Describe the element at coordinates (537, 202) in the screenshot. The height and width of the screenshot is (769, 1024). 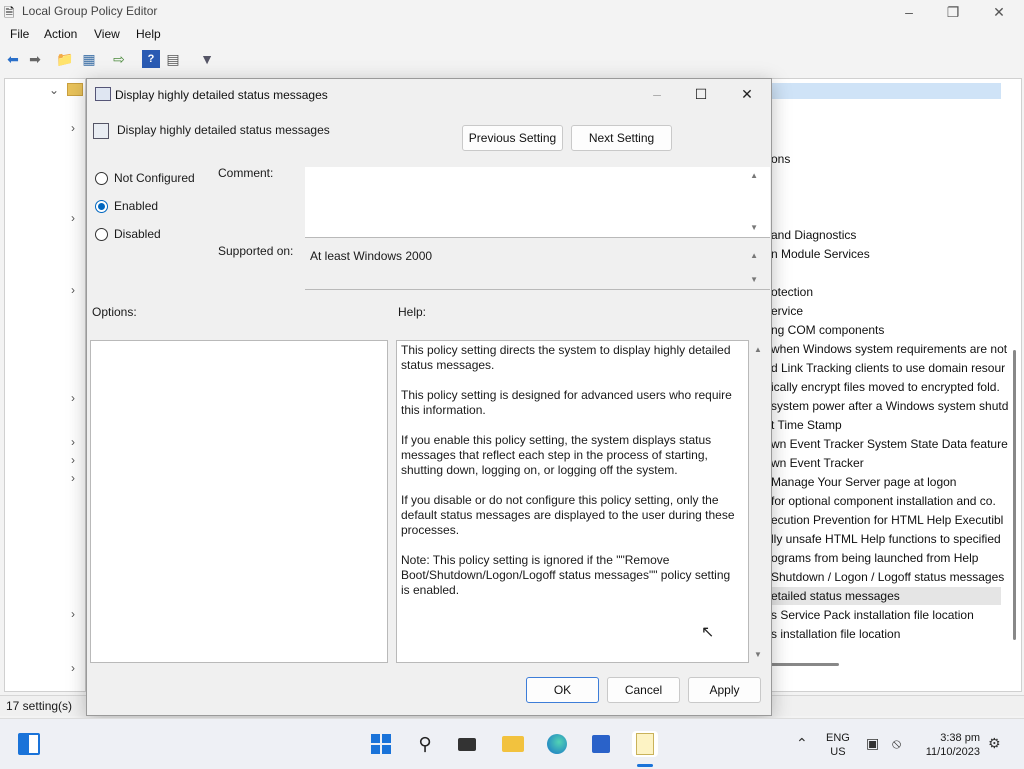
I see `comment-field: ▲ ▼` at that location.